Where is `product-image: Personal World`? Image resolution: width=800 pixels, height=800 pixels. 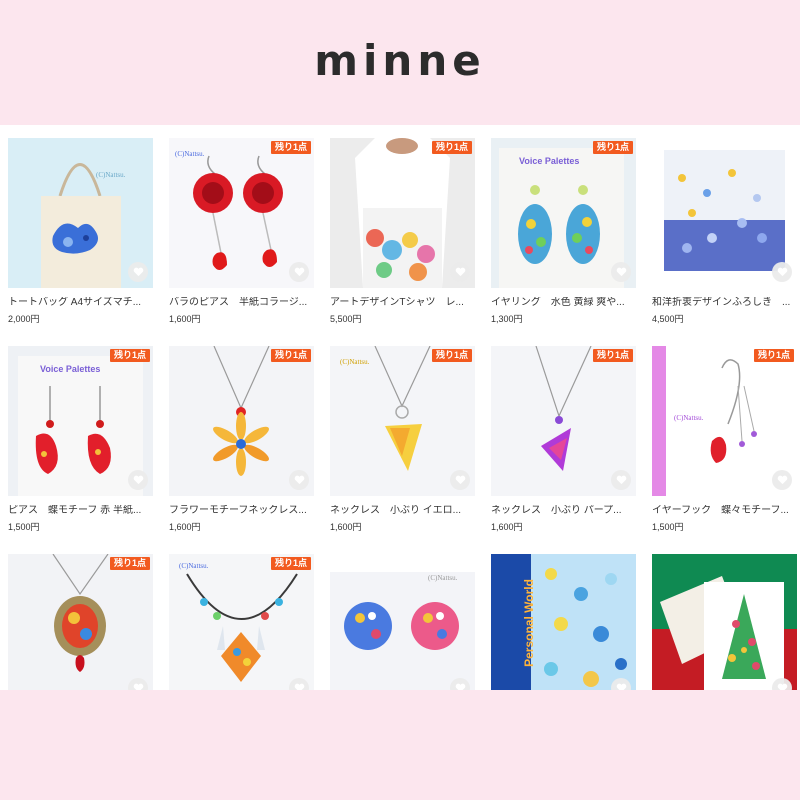 product-image: Personal World is located at coordinates (563, 622).